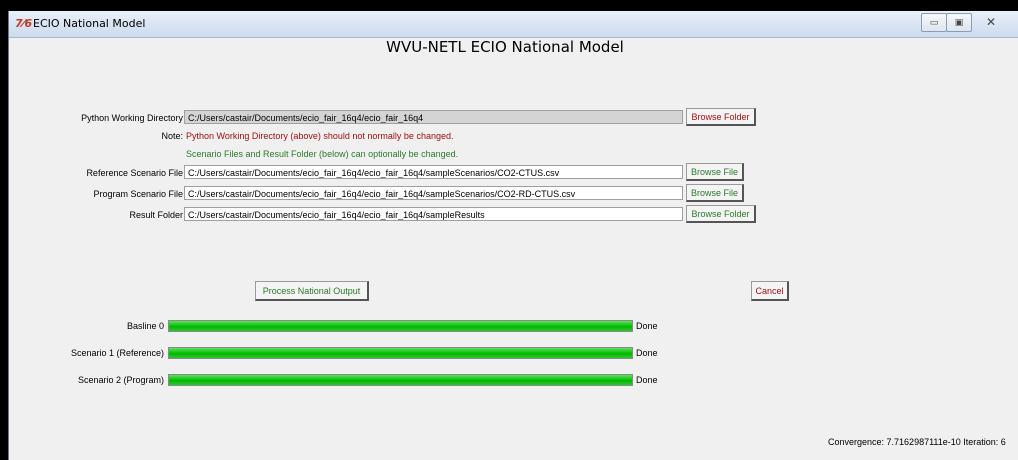  What do you see at coordinates (132, 118) in the screenshot?
I see `python-dir-label: Python Working Directory` at bounding box center [132, 118].